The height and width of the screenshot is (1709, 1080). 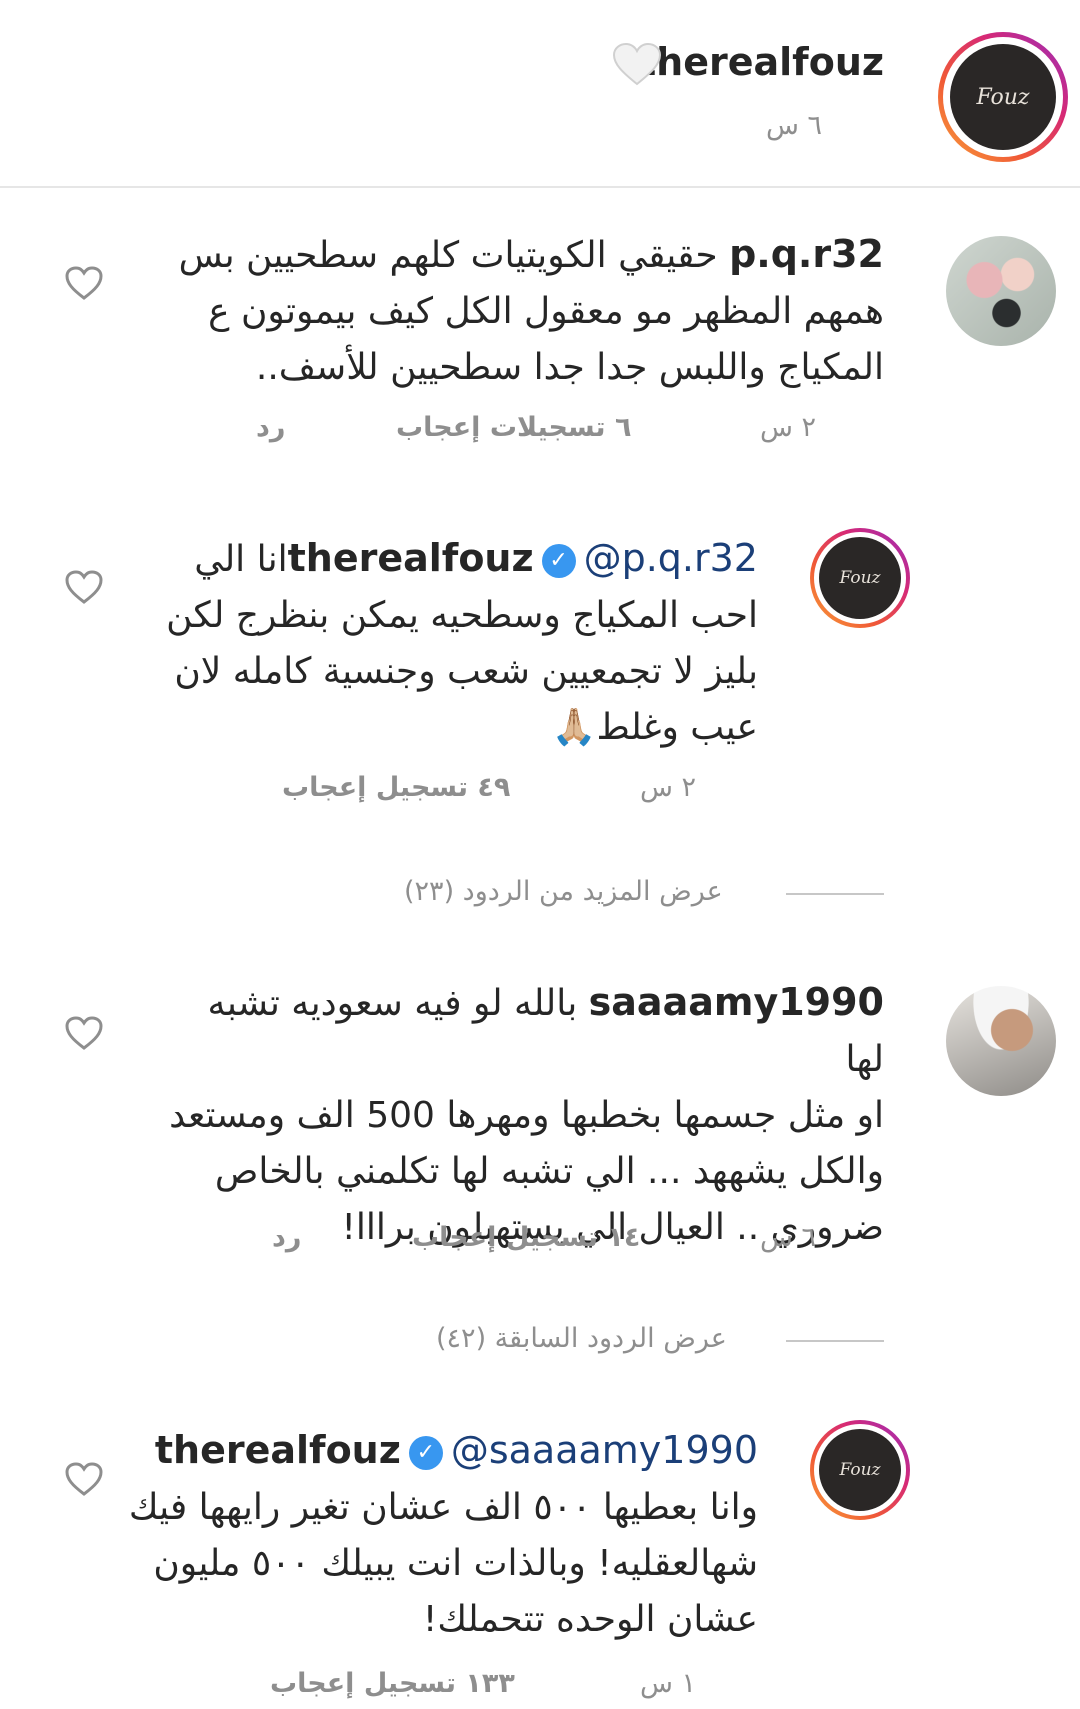 I want to click on white-heart-icon, so click(x=637, y=64).